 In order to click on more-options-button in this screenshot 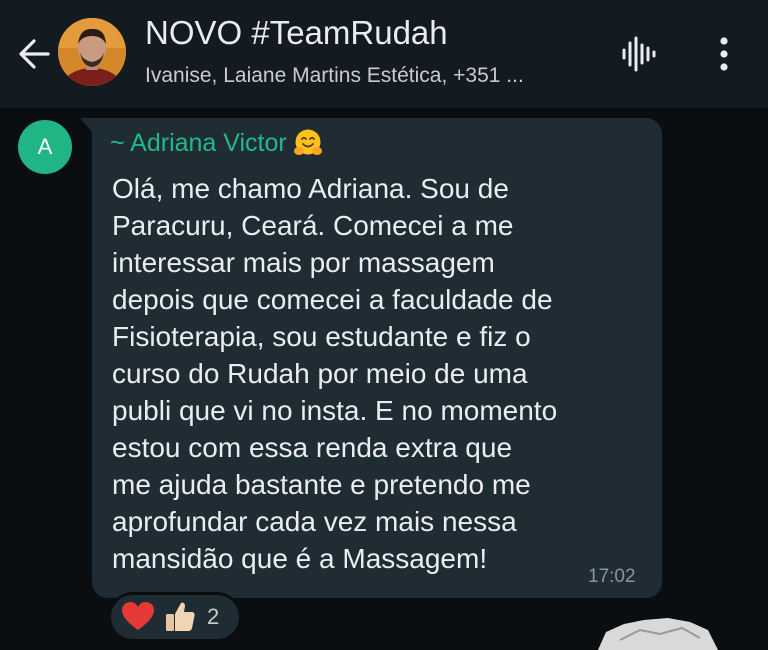, I will do `click(724, 54)`.